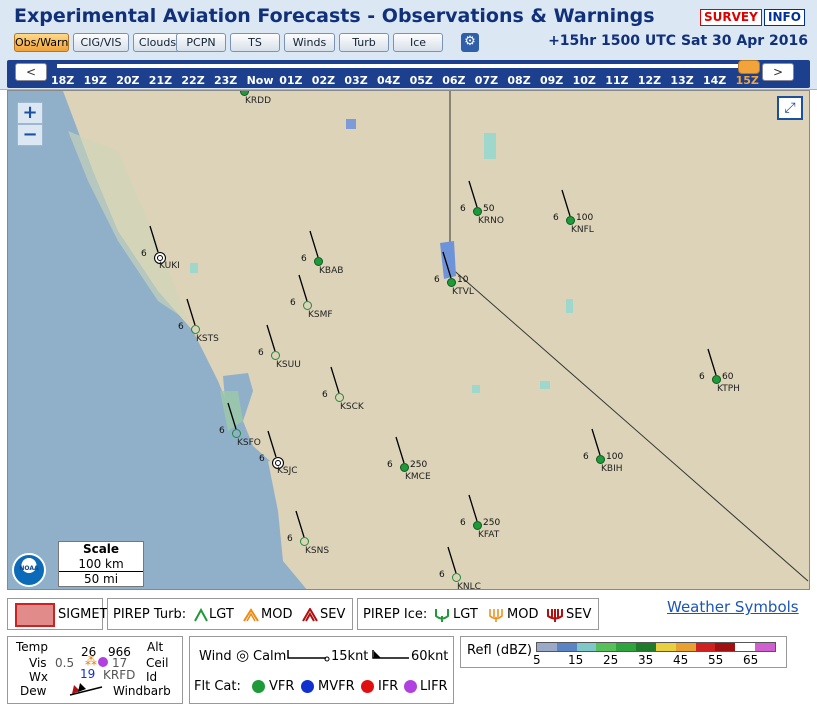  What do you see at coordinates (38, 677) in the screenshot?
I see `legend-wx: Wx` at bounding box center [38, 677].